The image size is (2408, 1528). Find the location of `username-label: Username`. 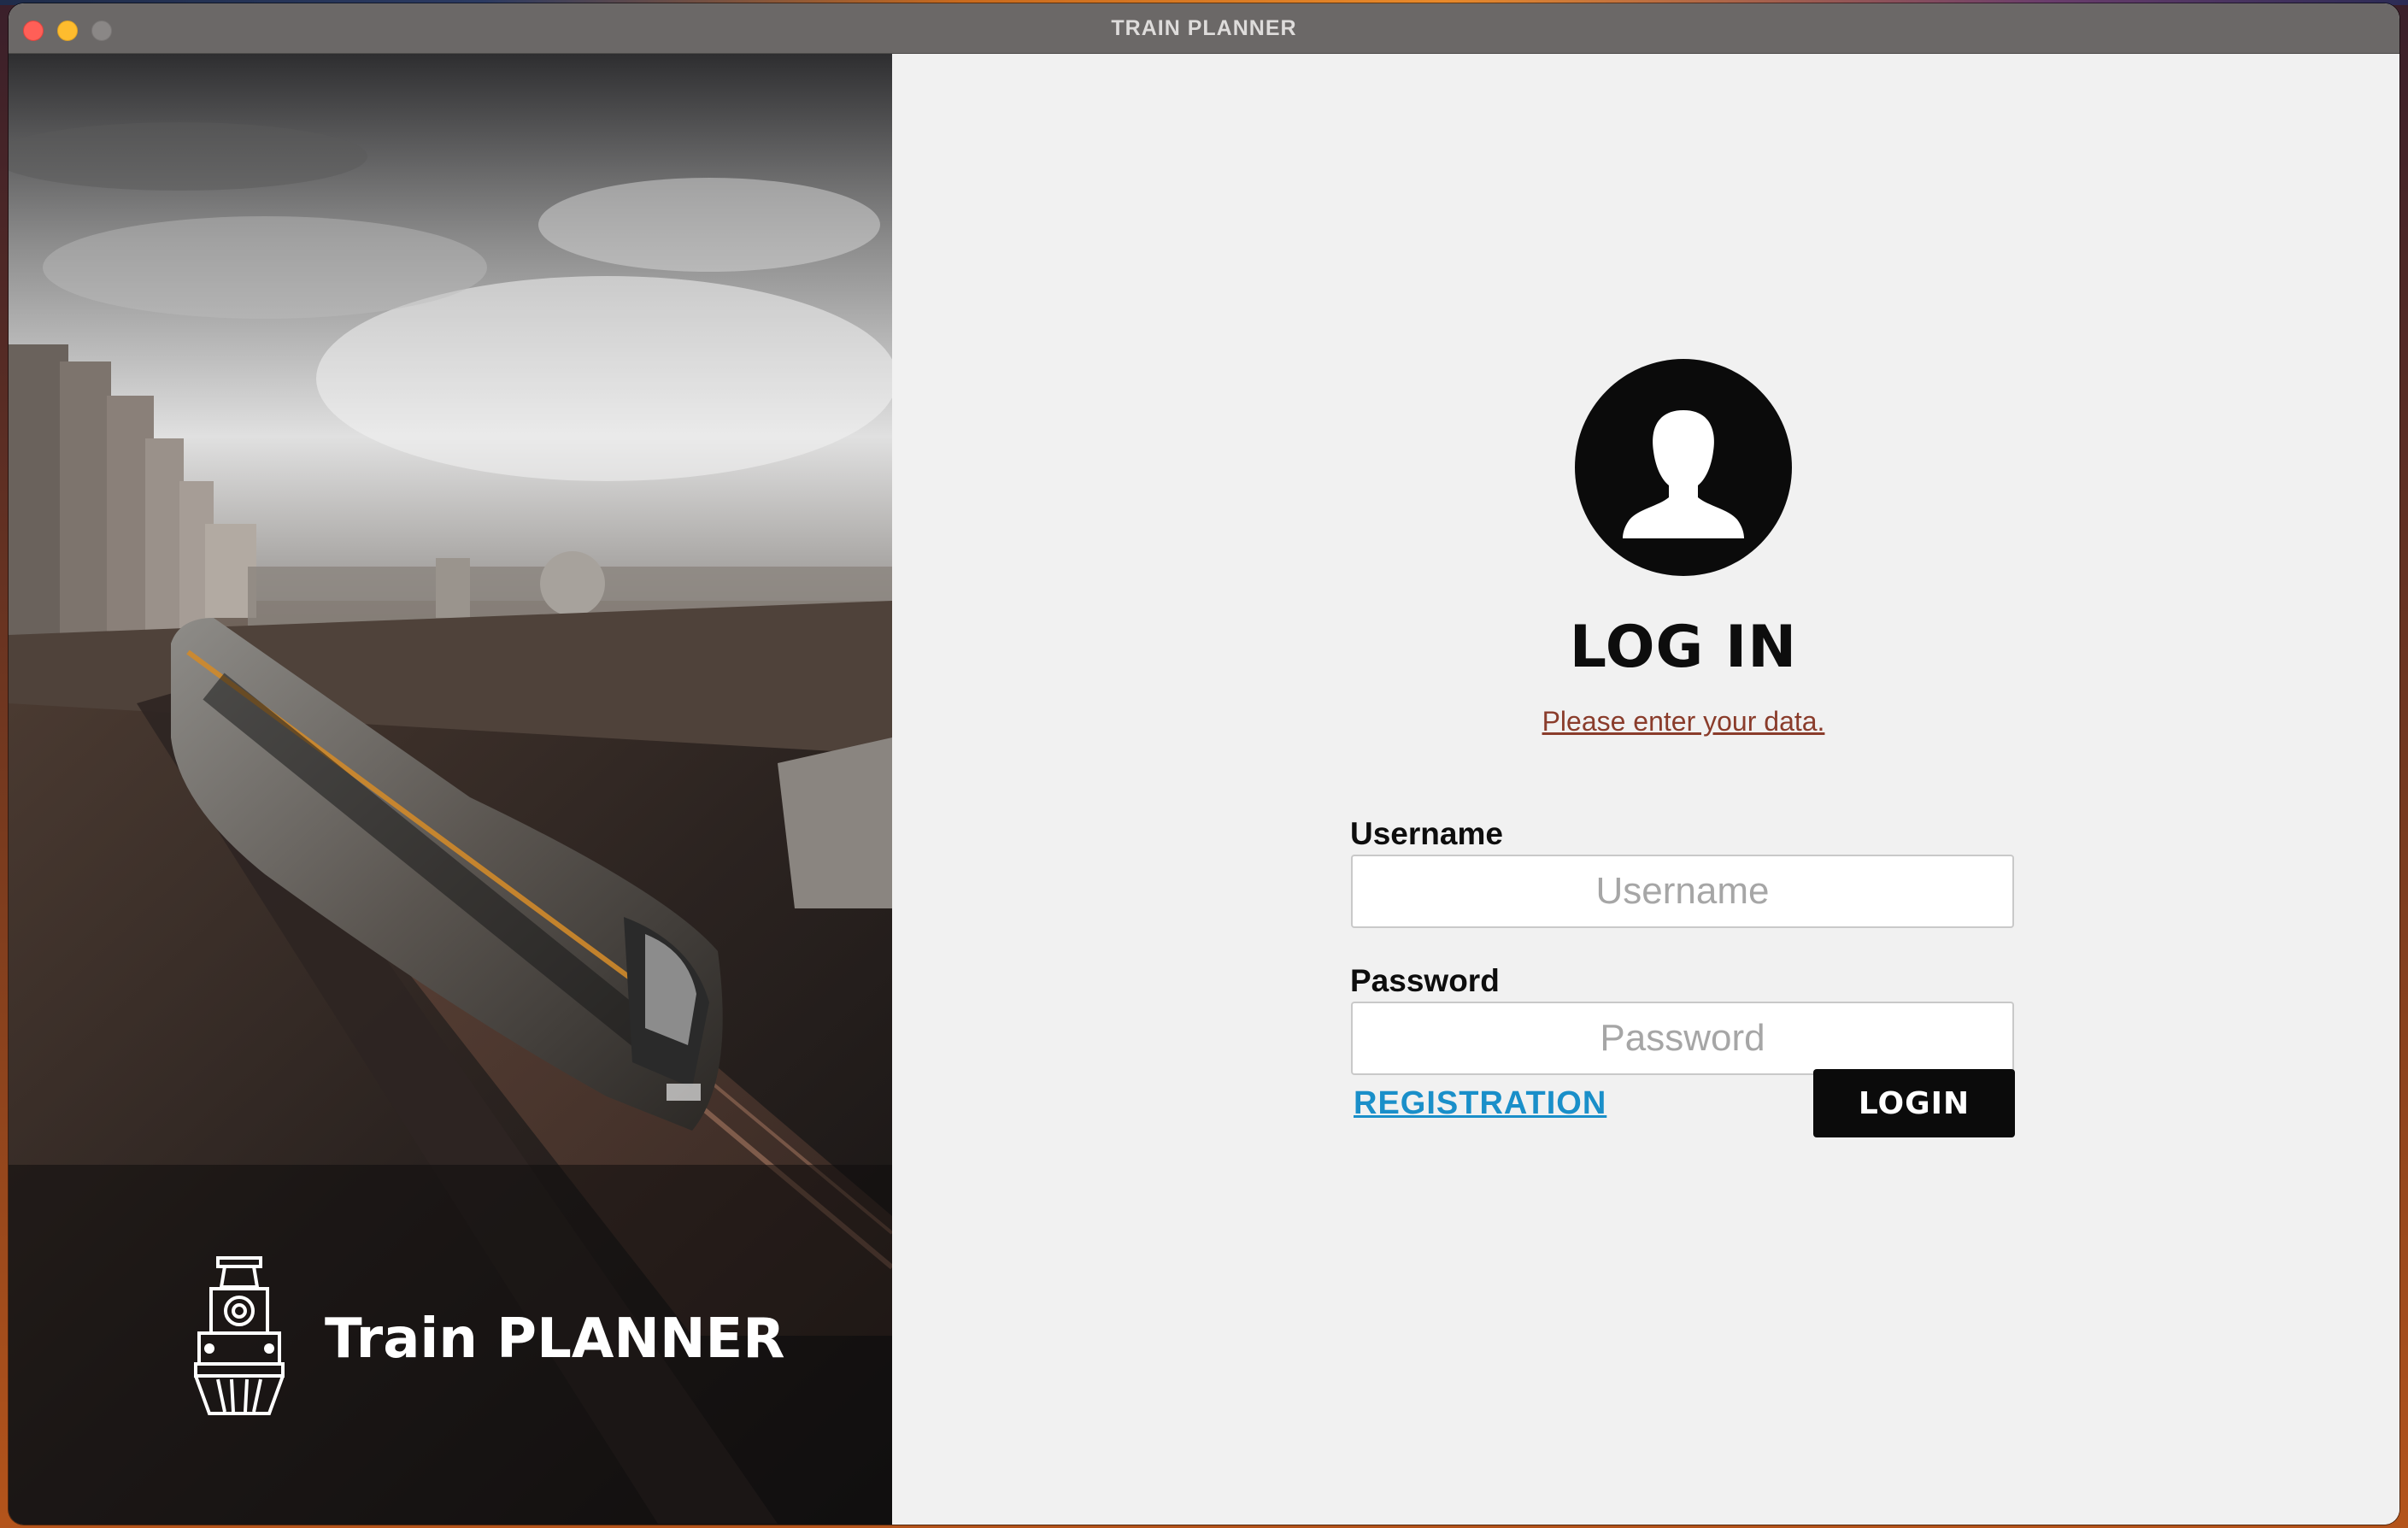

username-label: Username is located at coordinates (1426, 833).